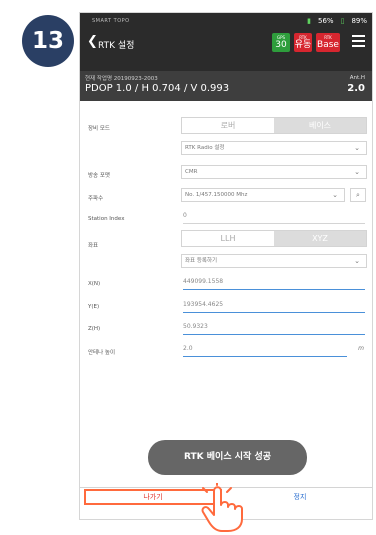 Image resolution: width=376 pixels, height=535 pixels. I want to click on signal-icon: ▮, so click(309, 21).